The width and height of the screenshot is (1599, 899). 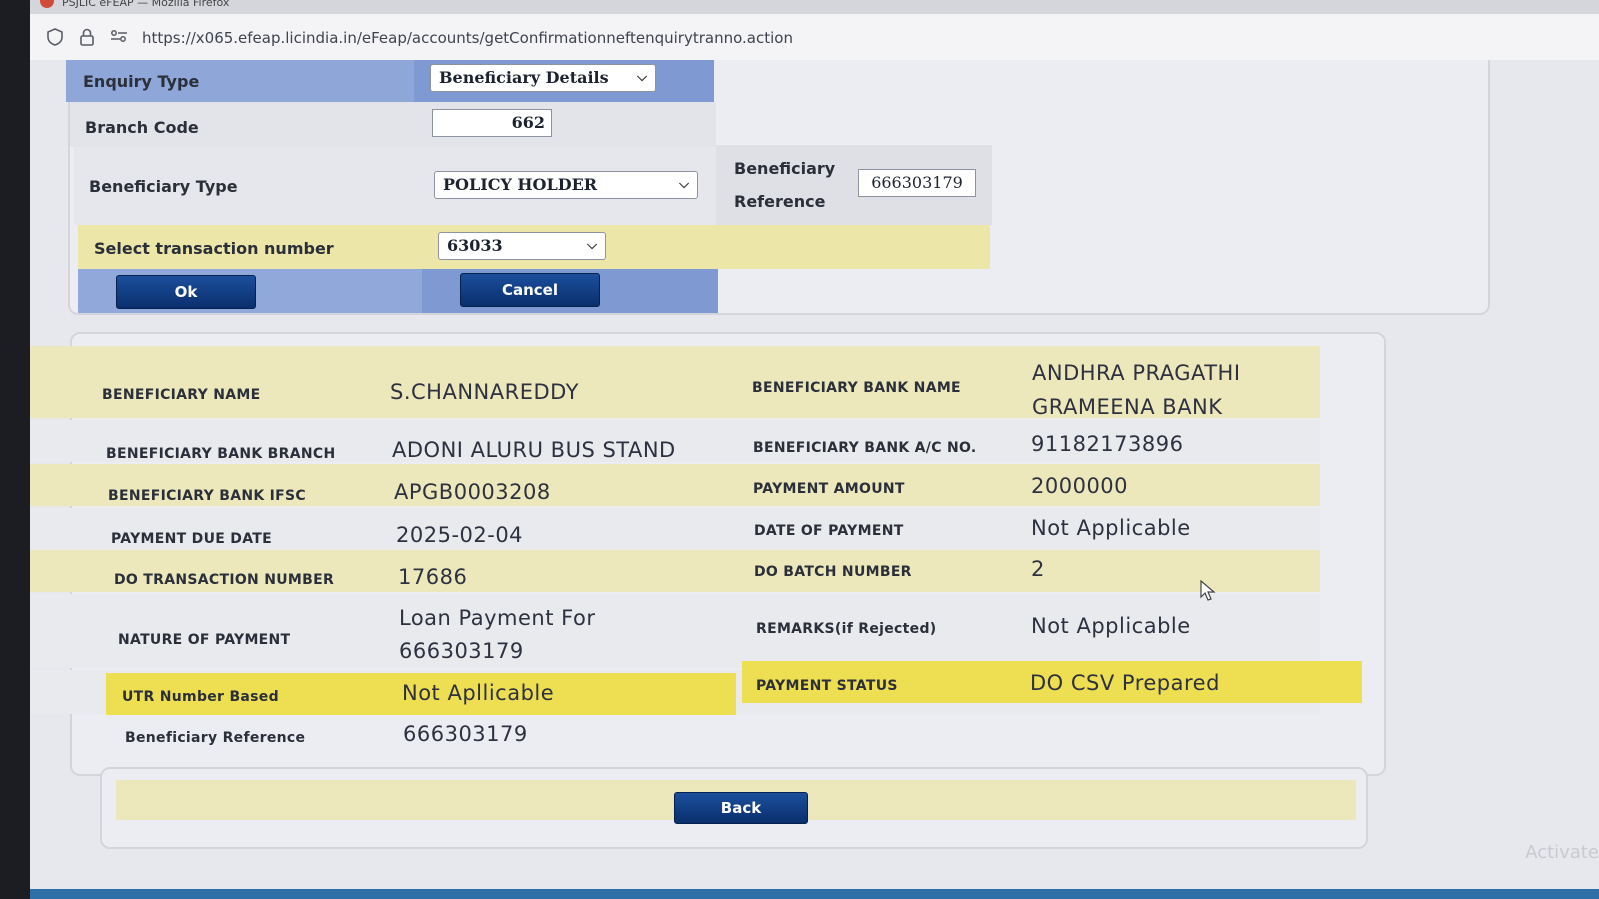 I want to click on window-title: PSJLIC eFEAP — Mozilla Firefox, so click(x=146, y=4).